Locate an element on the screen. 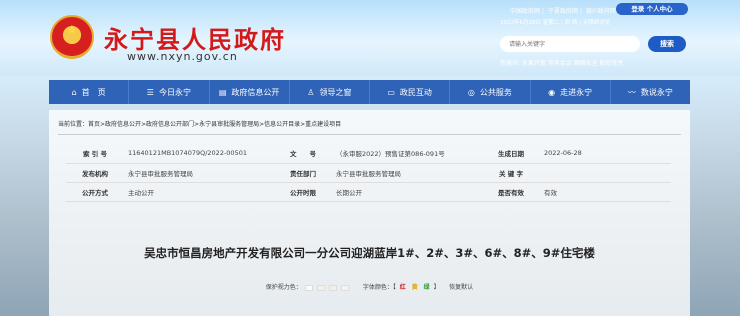  top-link: 中国政府网 is located at coordinates (525, 11).